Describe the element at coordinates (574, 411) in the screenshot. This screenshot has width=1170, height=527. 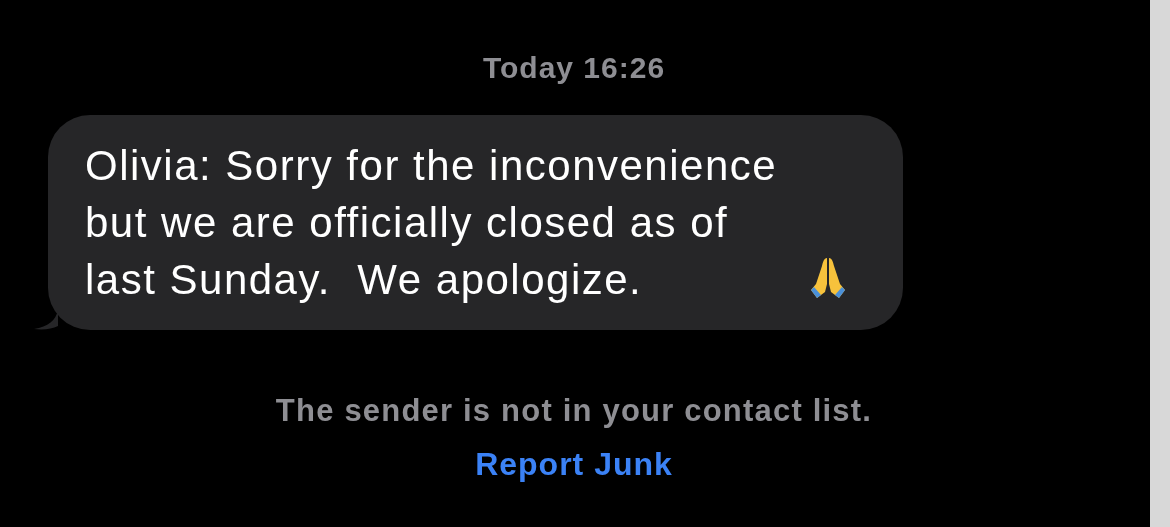
I see `notice-text: The sender is not in your contact list.` at that location.